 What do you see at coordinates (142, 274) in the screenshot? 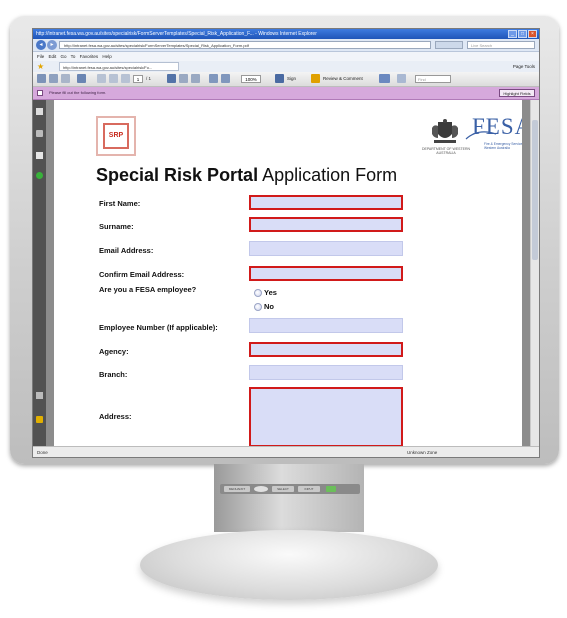
I see `confirm-email-label: Confirm Email Address:` at bounding box center [142, 274].